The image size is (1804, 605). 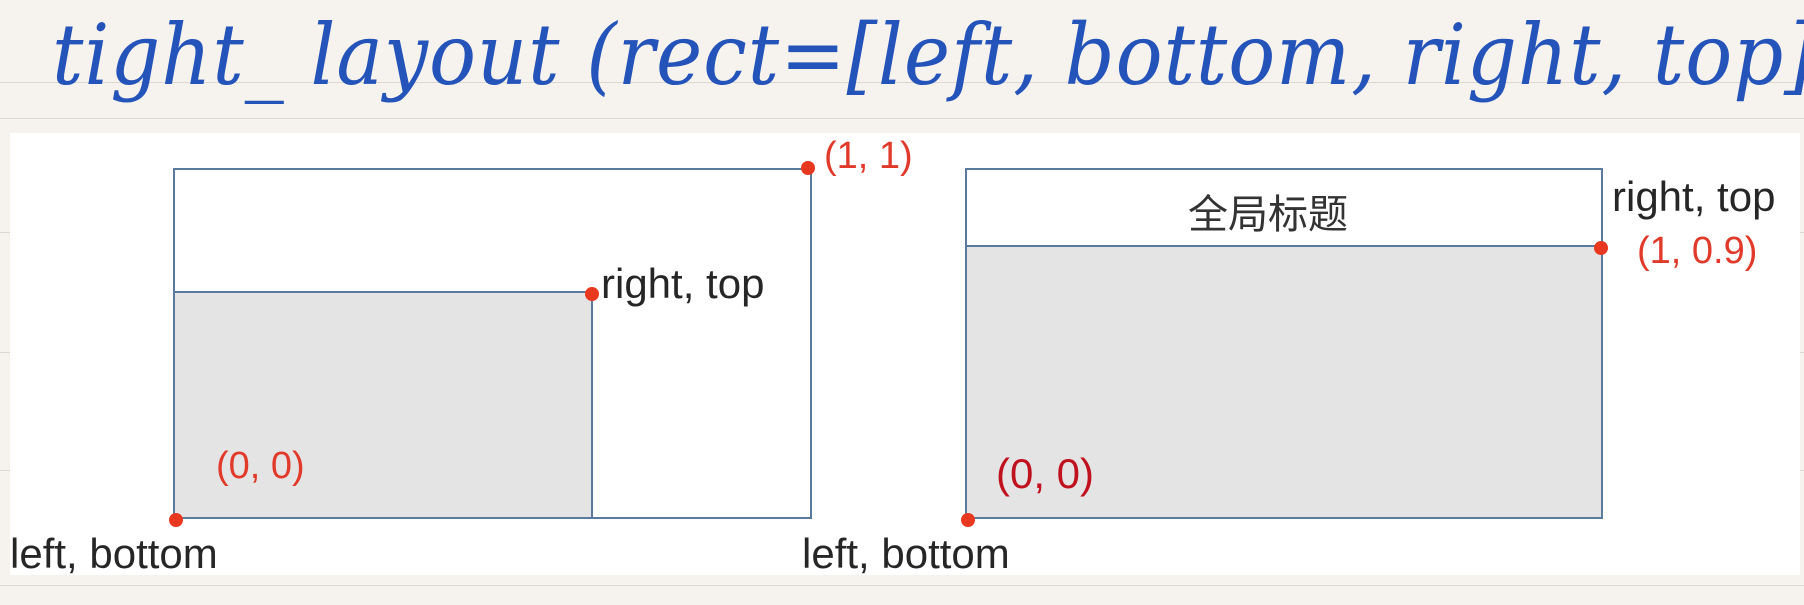 I want to click on global-title-box-text: 全局标题, so click(x=1268, y=215).